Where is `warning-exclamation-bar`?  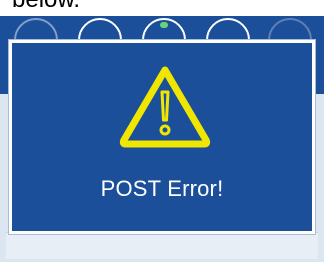 warning-exclamation-bar is located at coordinates (165, 106).